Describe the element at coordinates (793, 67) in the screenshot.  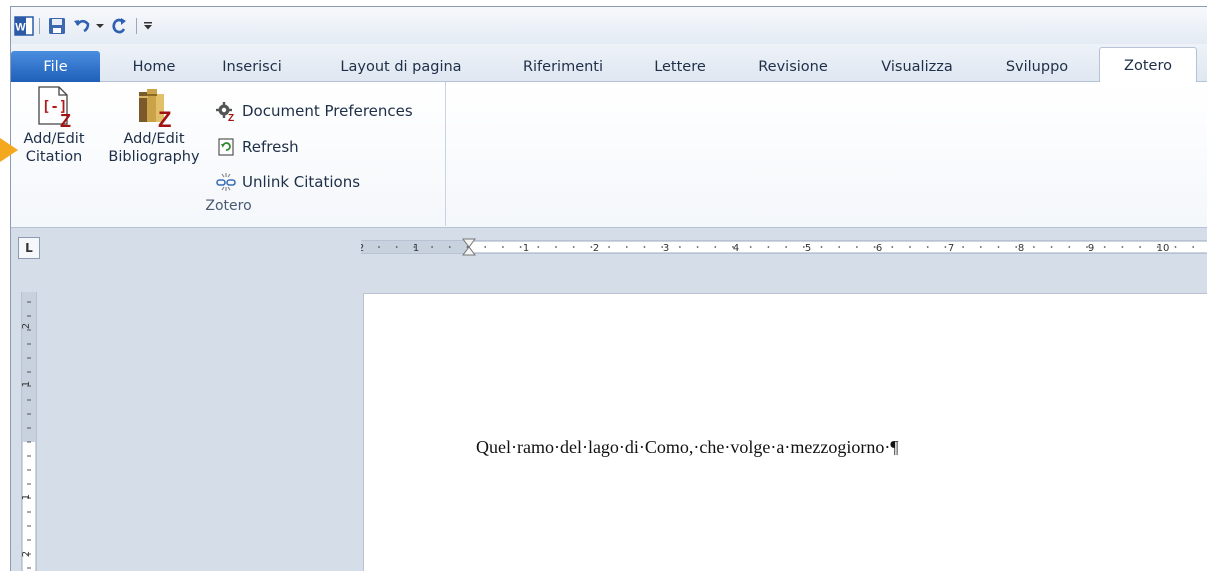
I see `tab-revisione: Revisione` at that location.